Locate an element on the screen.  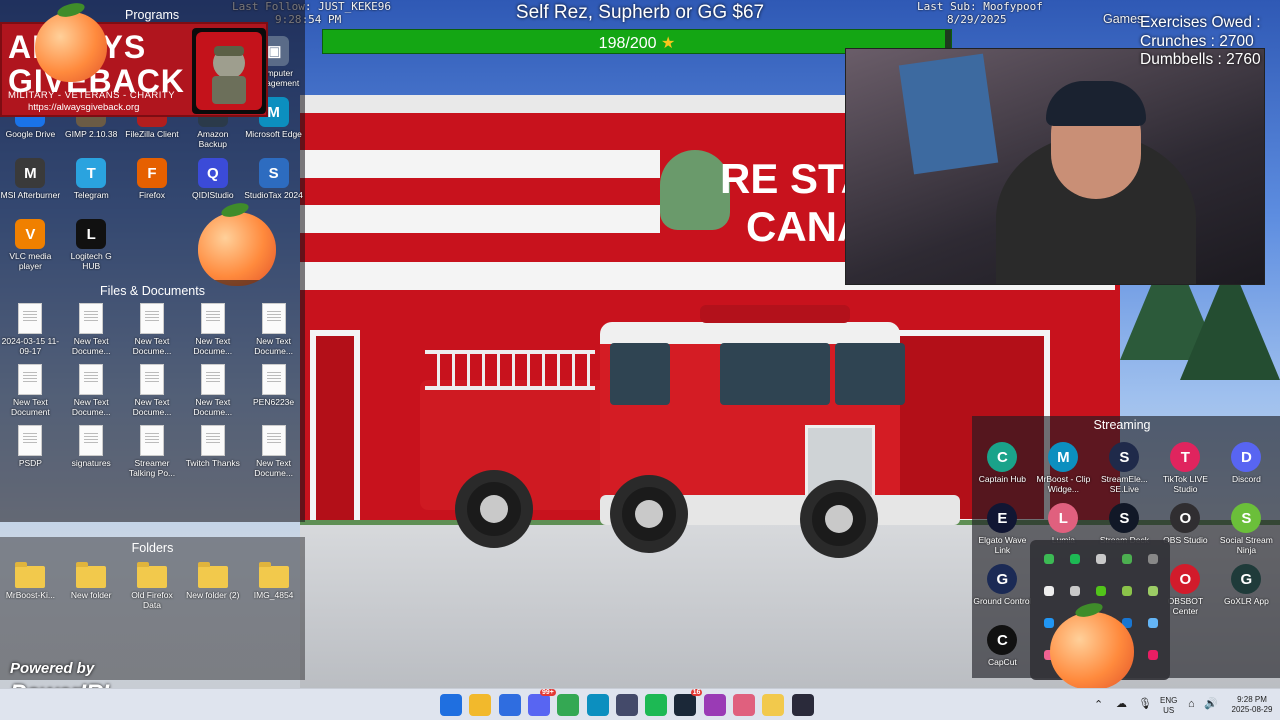
obs-icon: O is located at coordinates (1185, 518).